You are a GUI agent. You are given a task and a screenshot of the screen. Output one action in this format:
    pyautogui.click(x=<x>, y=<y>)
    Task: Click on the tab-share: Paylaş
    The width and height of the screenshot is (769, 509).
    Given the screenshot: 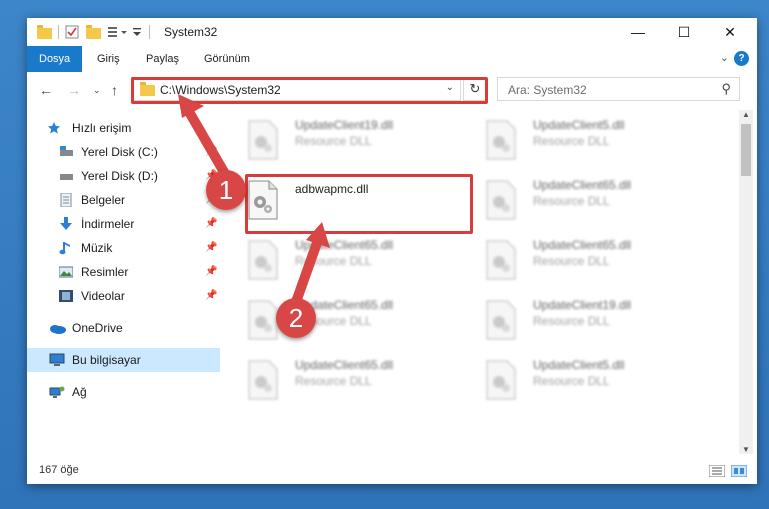 What is the action you would take?
    pyautogui.click(x=162, y=59)
    